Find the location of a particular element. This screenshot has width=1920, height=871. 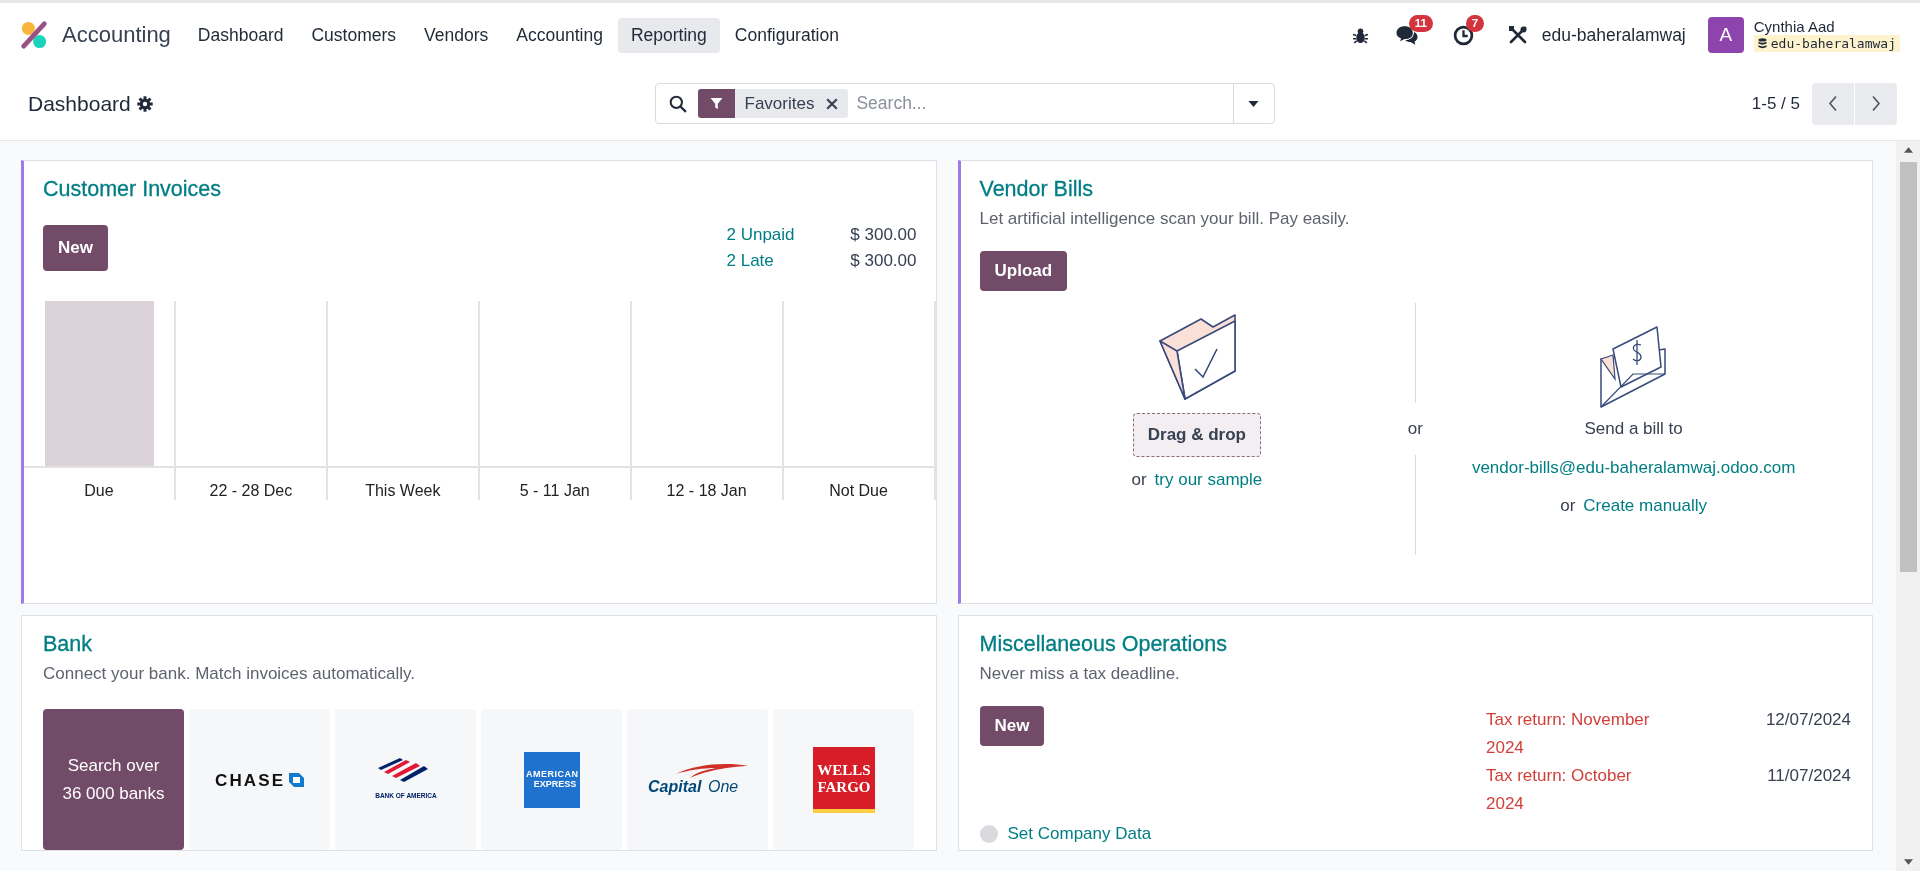

bank-tile: WELLS FARGO is located at coordinates (844, 779).